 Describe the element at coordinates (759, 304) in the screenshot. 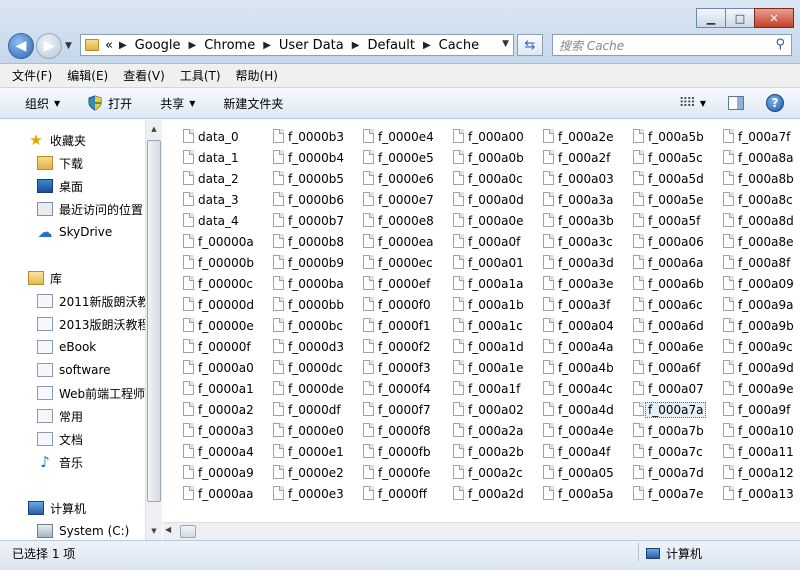

I see `file-item: f_000a9a` at that location.